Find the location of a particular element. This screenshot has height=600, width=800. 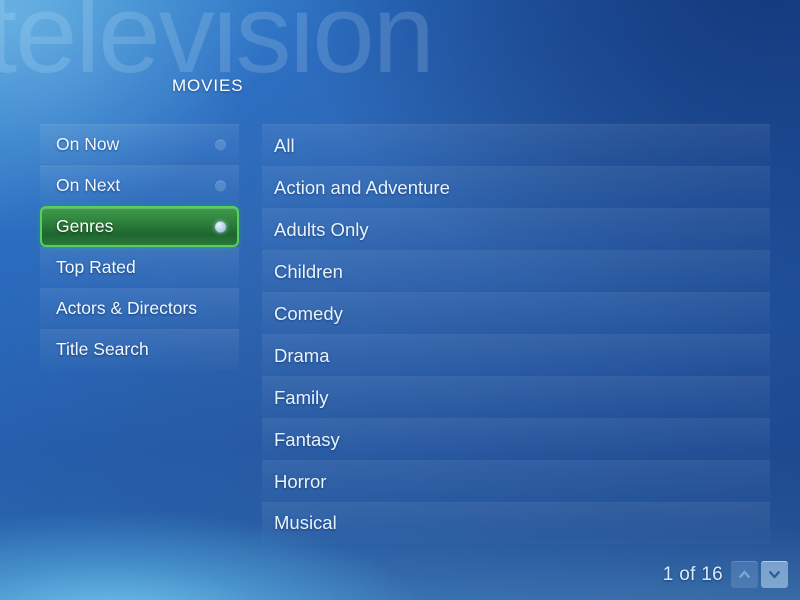

sidebar-item-on-next: On Next is located at coordinates (139, 185).